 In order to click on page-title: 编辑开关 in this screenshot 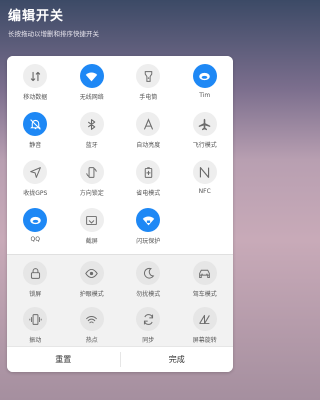, I will do `click(36, 16)`.